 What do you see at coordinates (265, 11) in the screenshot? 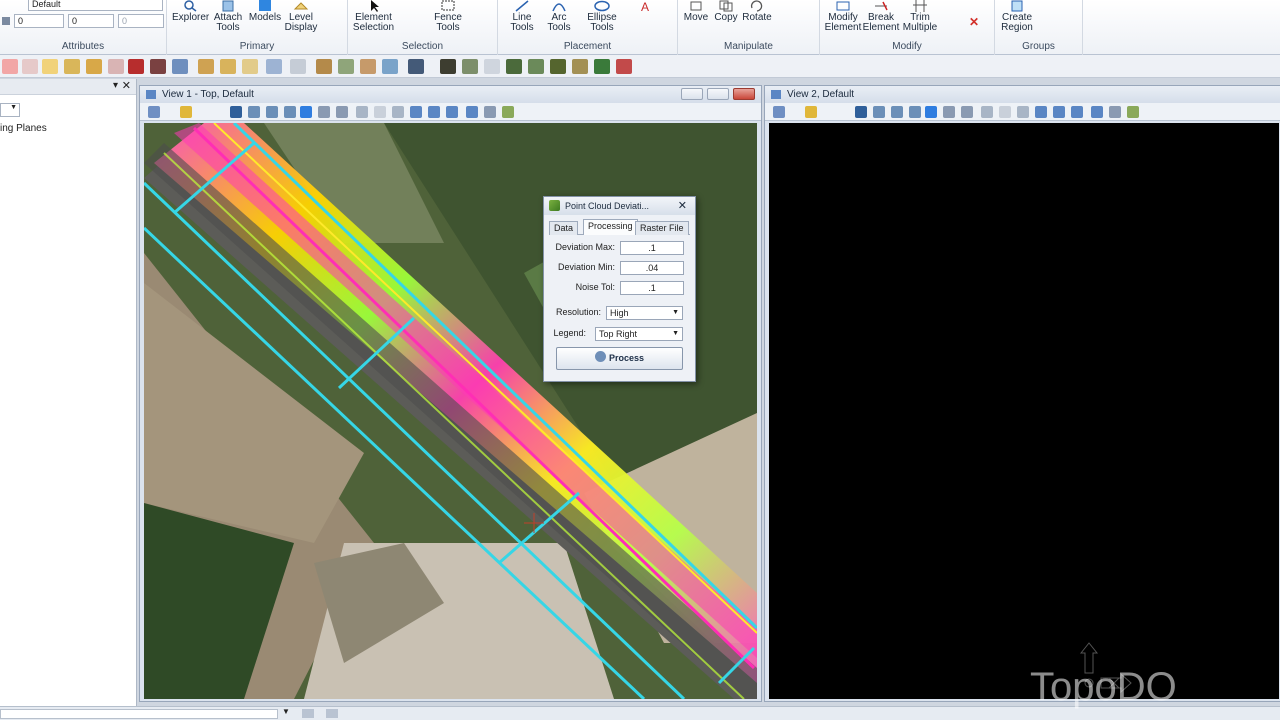
I see `models-button: Models` at bounding box center [265, 11].